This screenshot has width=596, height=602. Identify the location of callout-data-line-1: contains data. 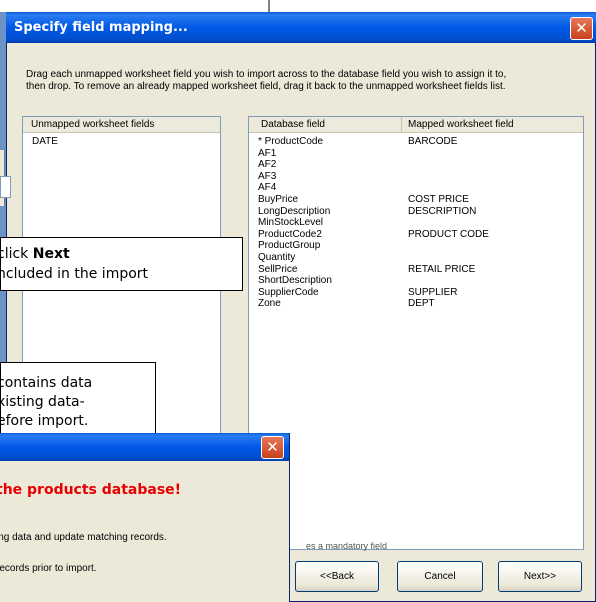
(46, 383).